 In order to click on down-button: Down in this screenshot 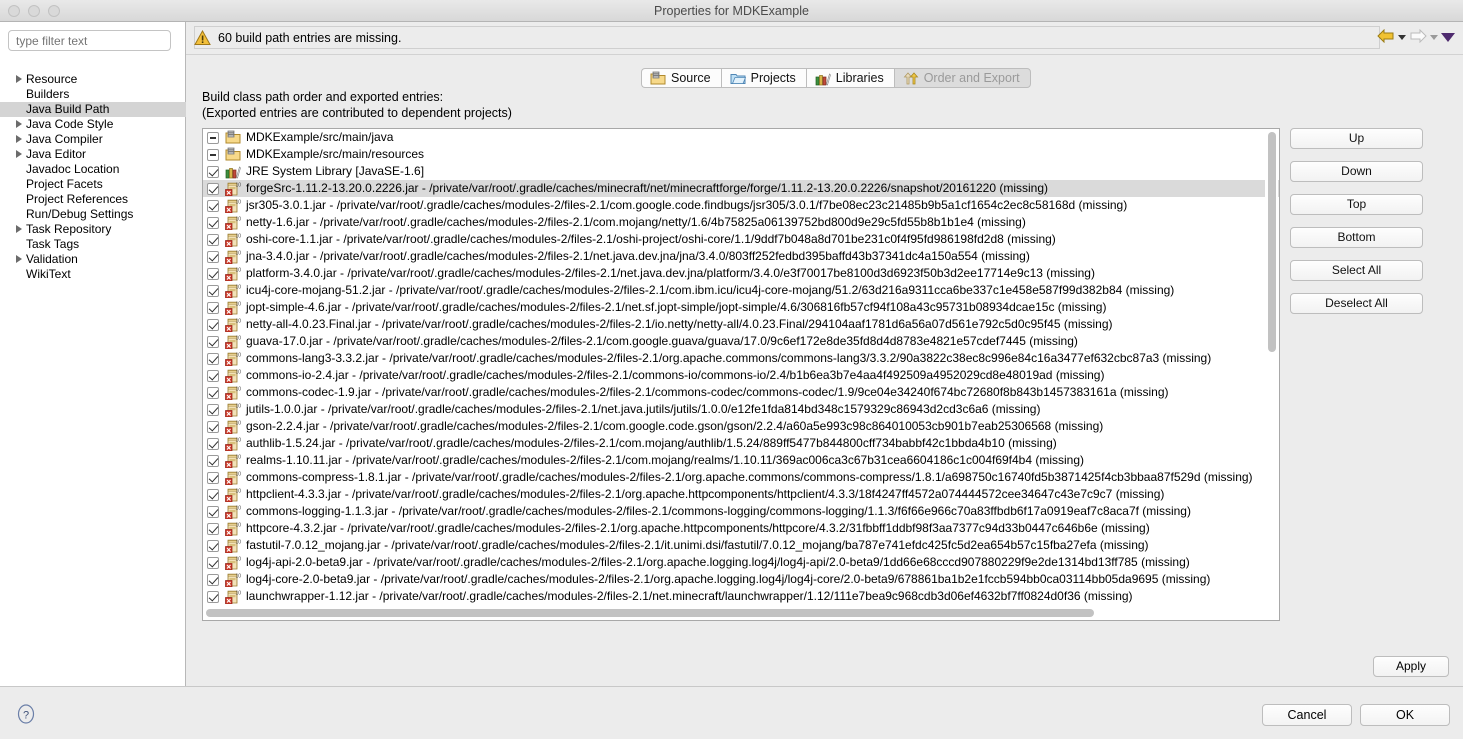, I will do `click(1356, 171)`.